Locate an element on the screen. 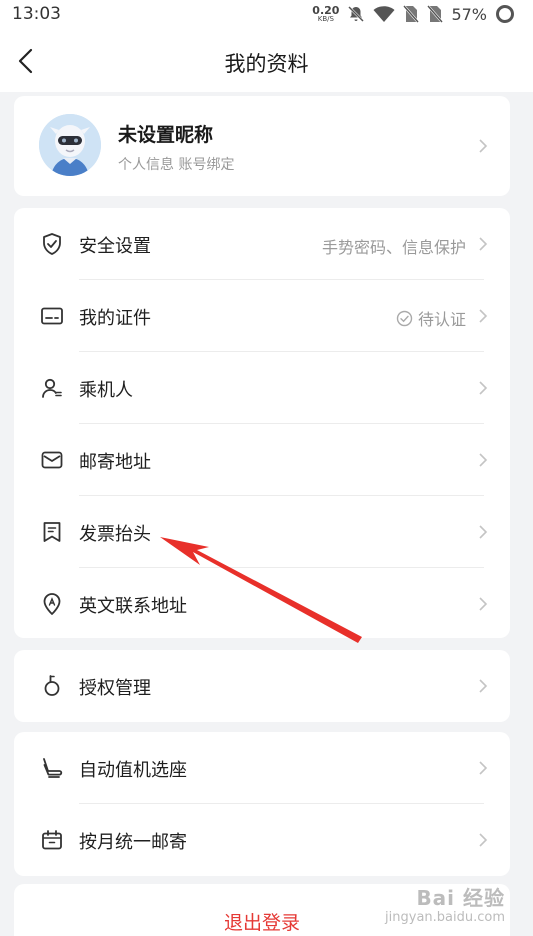  page-title: 我的资料 is located at coordinates (266, 64).